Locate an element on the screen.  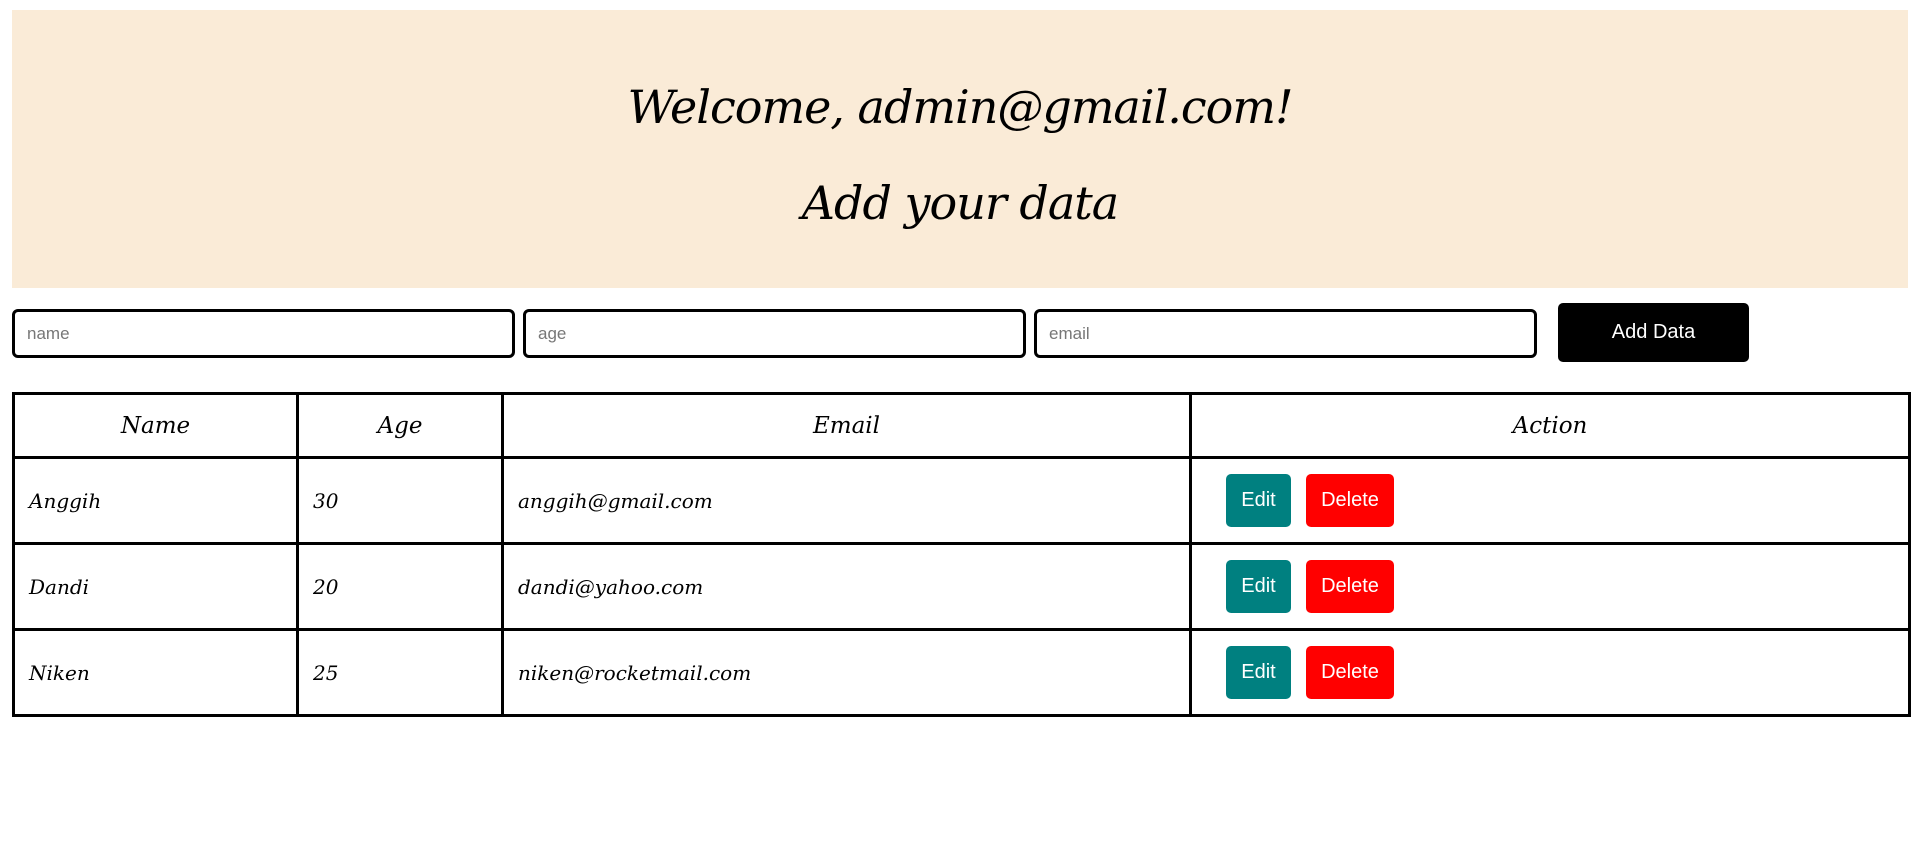
cell-email: niken@rocketmail.com is located at coordinates (846, 672).